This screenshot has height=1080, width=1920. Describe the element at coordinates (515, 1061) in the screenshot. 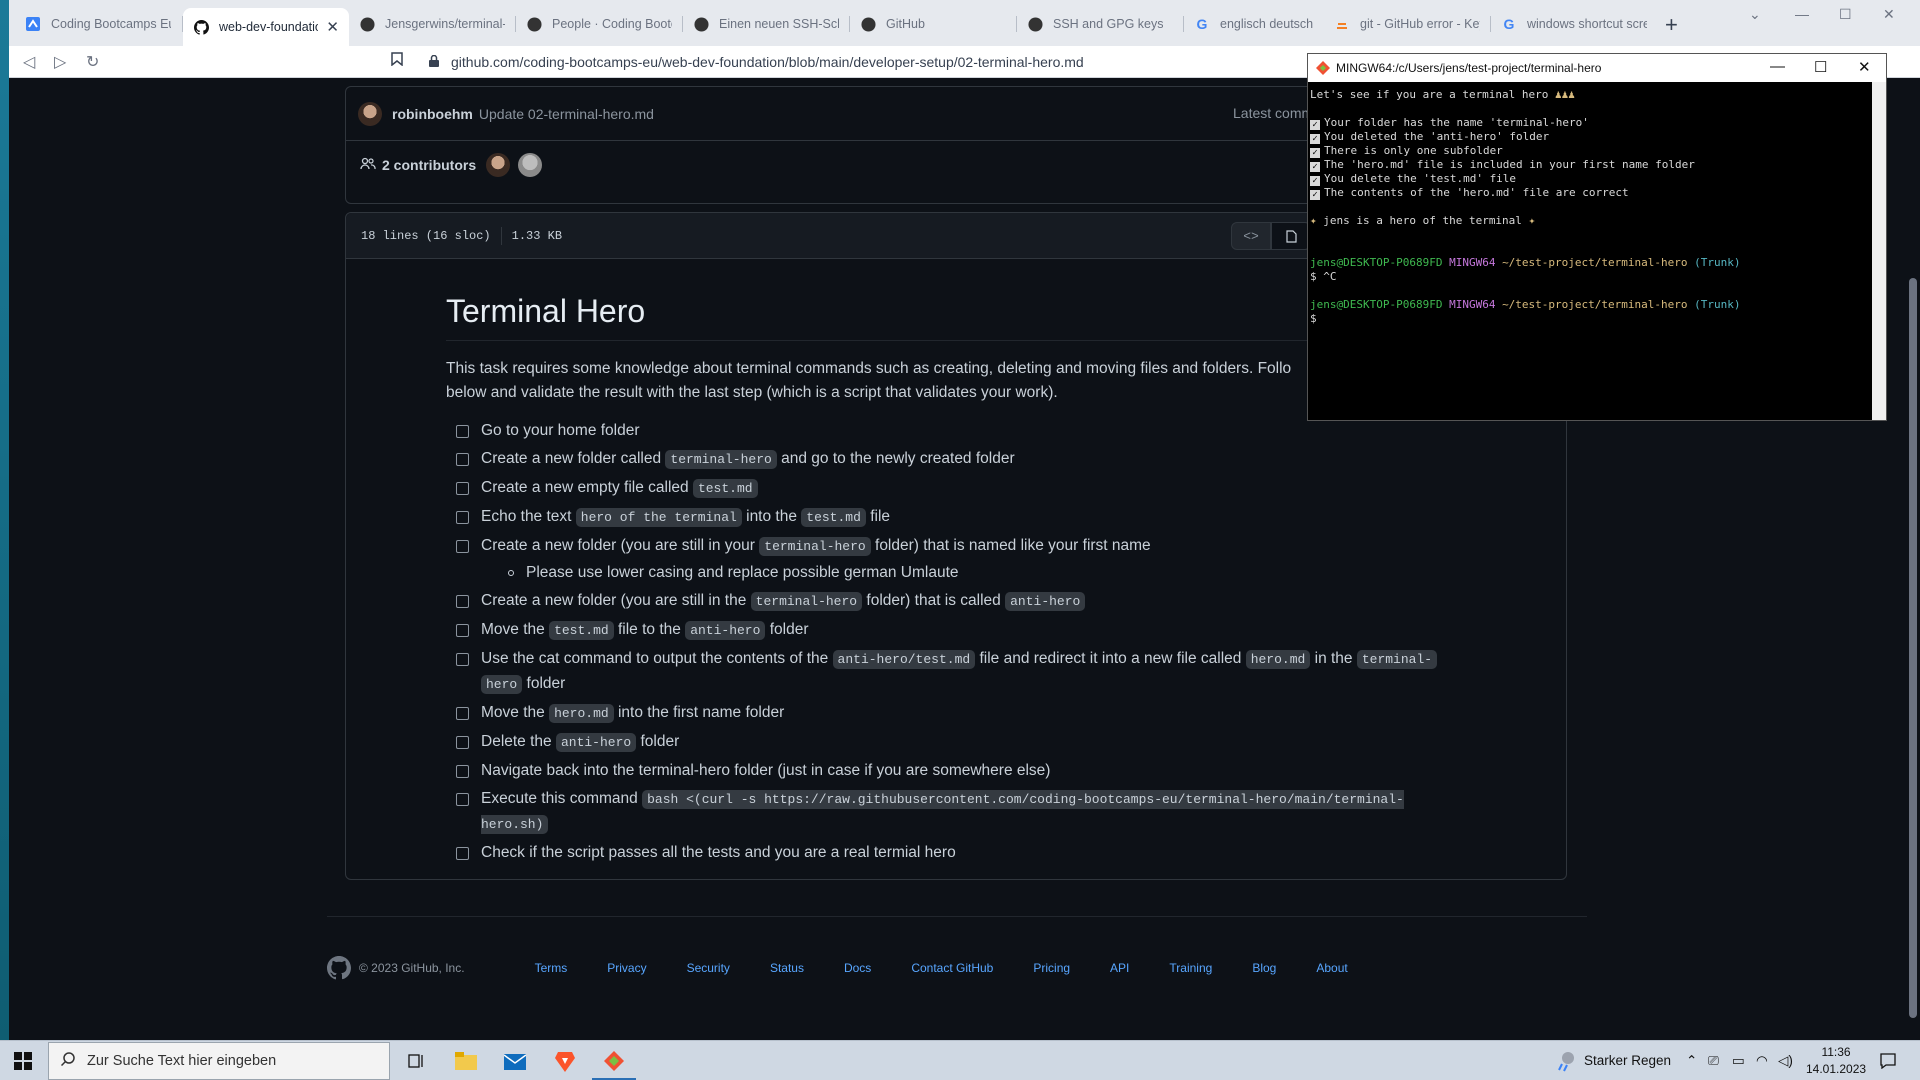

I see `mail-icon` at that location.